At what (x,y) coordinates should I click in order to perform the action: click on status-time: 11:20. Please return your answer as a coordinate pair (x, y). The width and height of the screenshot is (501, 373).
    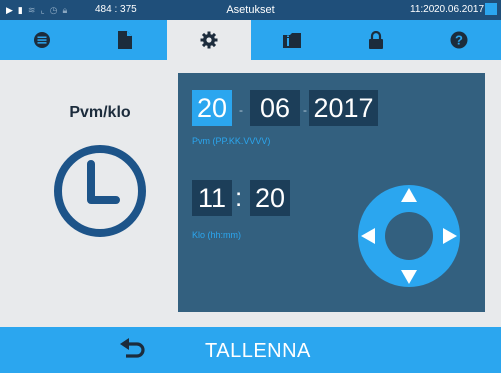
    Looking at the image, I should click on (422, 9).